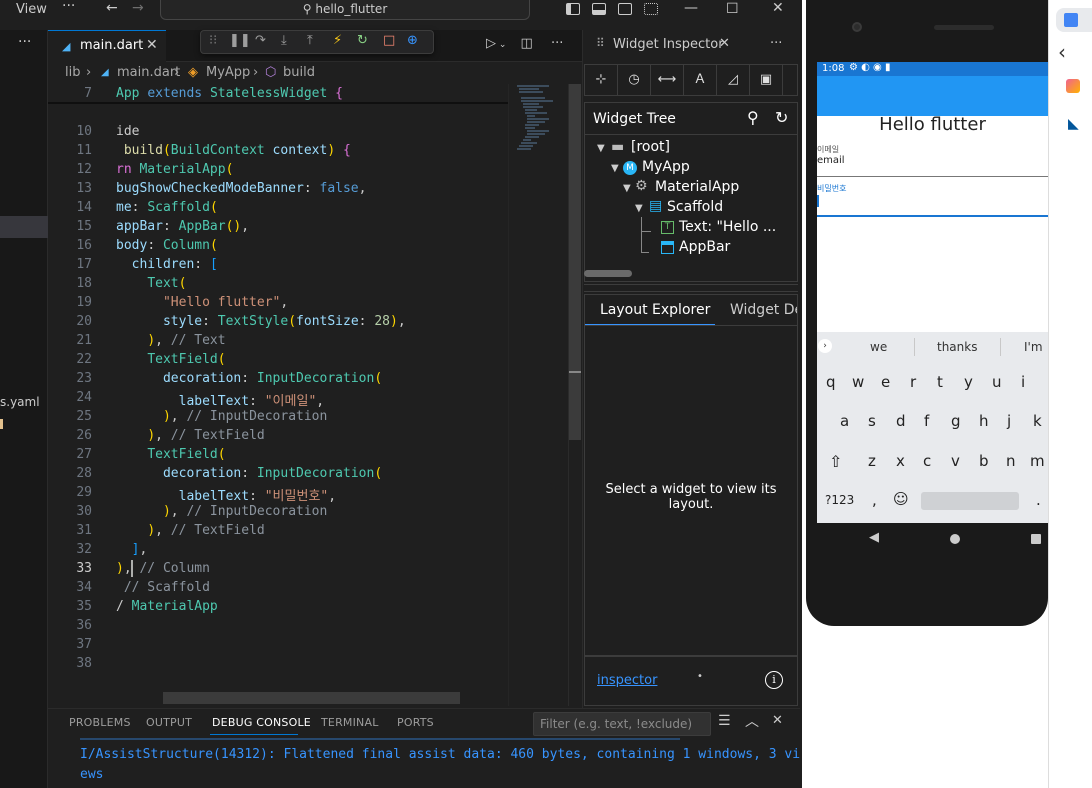 Image resolution: width=1092 pixels, height=788 pixels. Describe the element at coordinates (697, 187) in the screenshot. I see `tree-item-materialapp: MaterialApp` at that location.